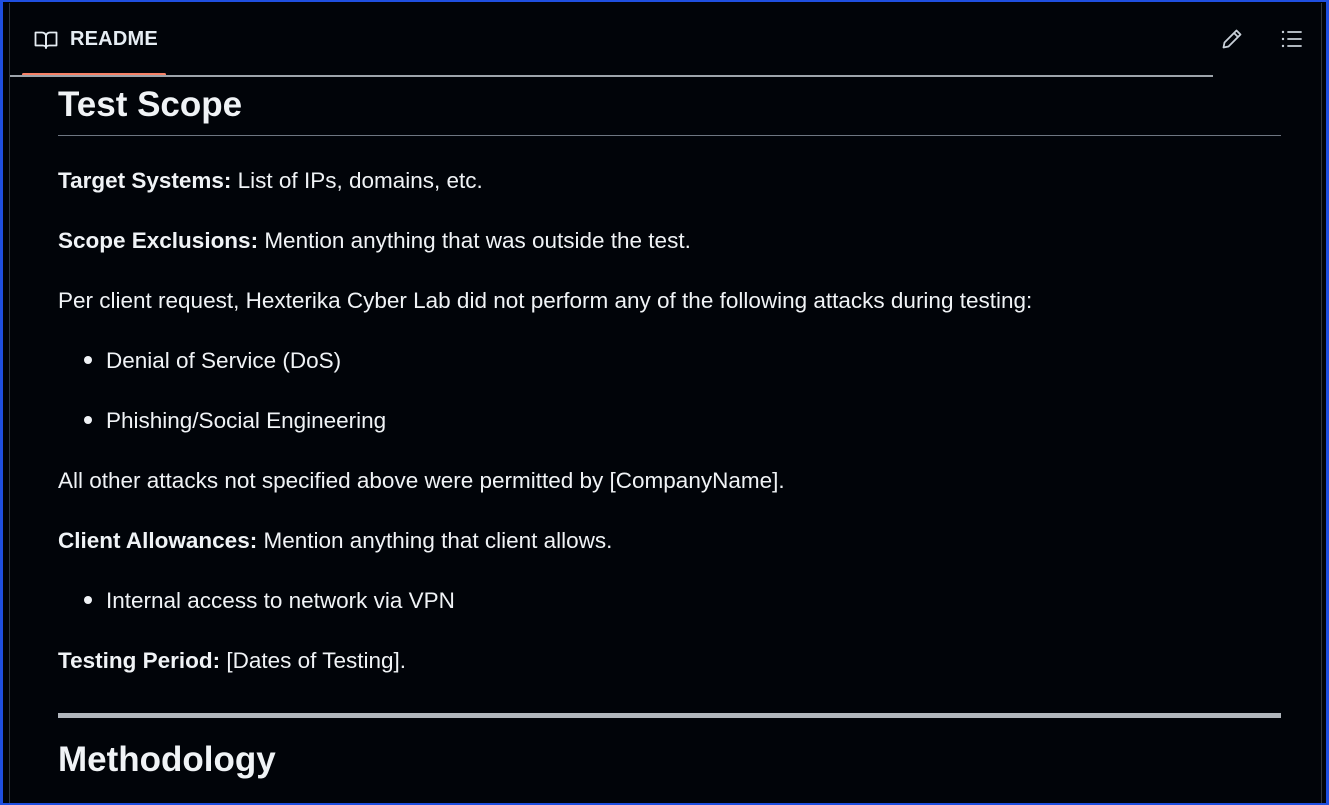  I want to click on testing-period-text: [Dates of Testing]., so click(313, 660).